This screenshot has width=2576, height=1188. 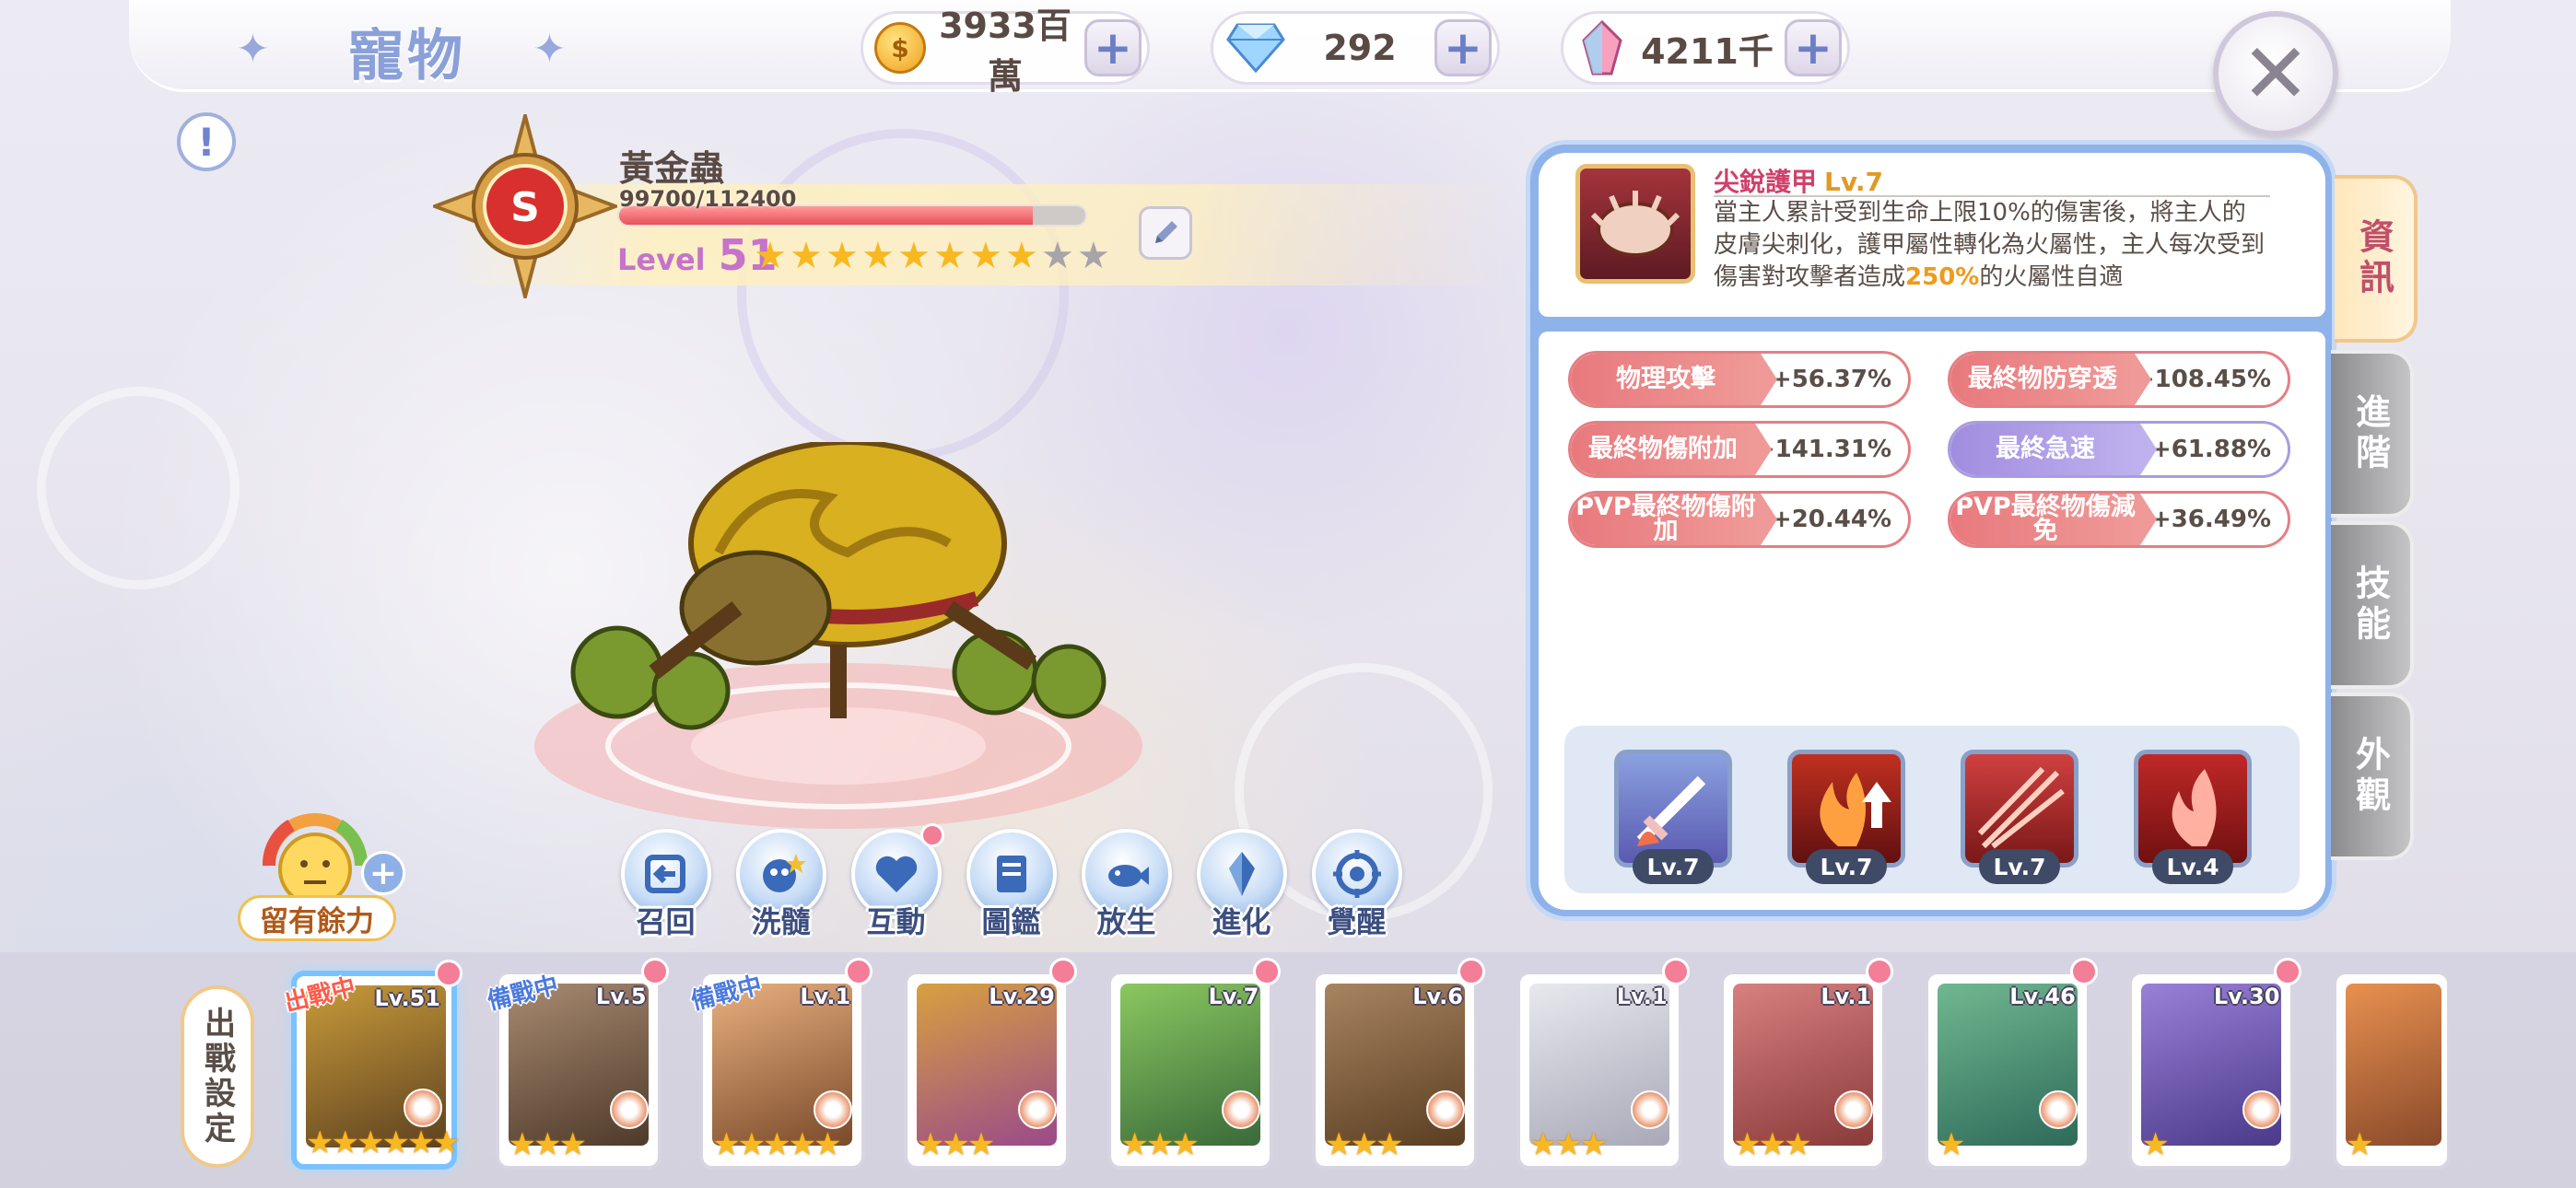 I want to click on mood-add-button: +, so click(x=383, y=873).